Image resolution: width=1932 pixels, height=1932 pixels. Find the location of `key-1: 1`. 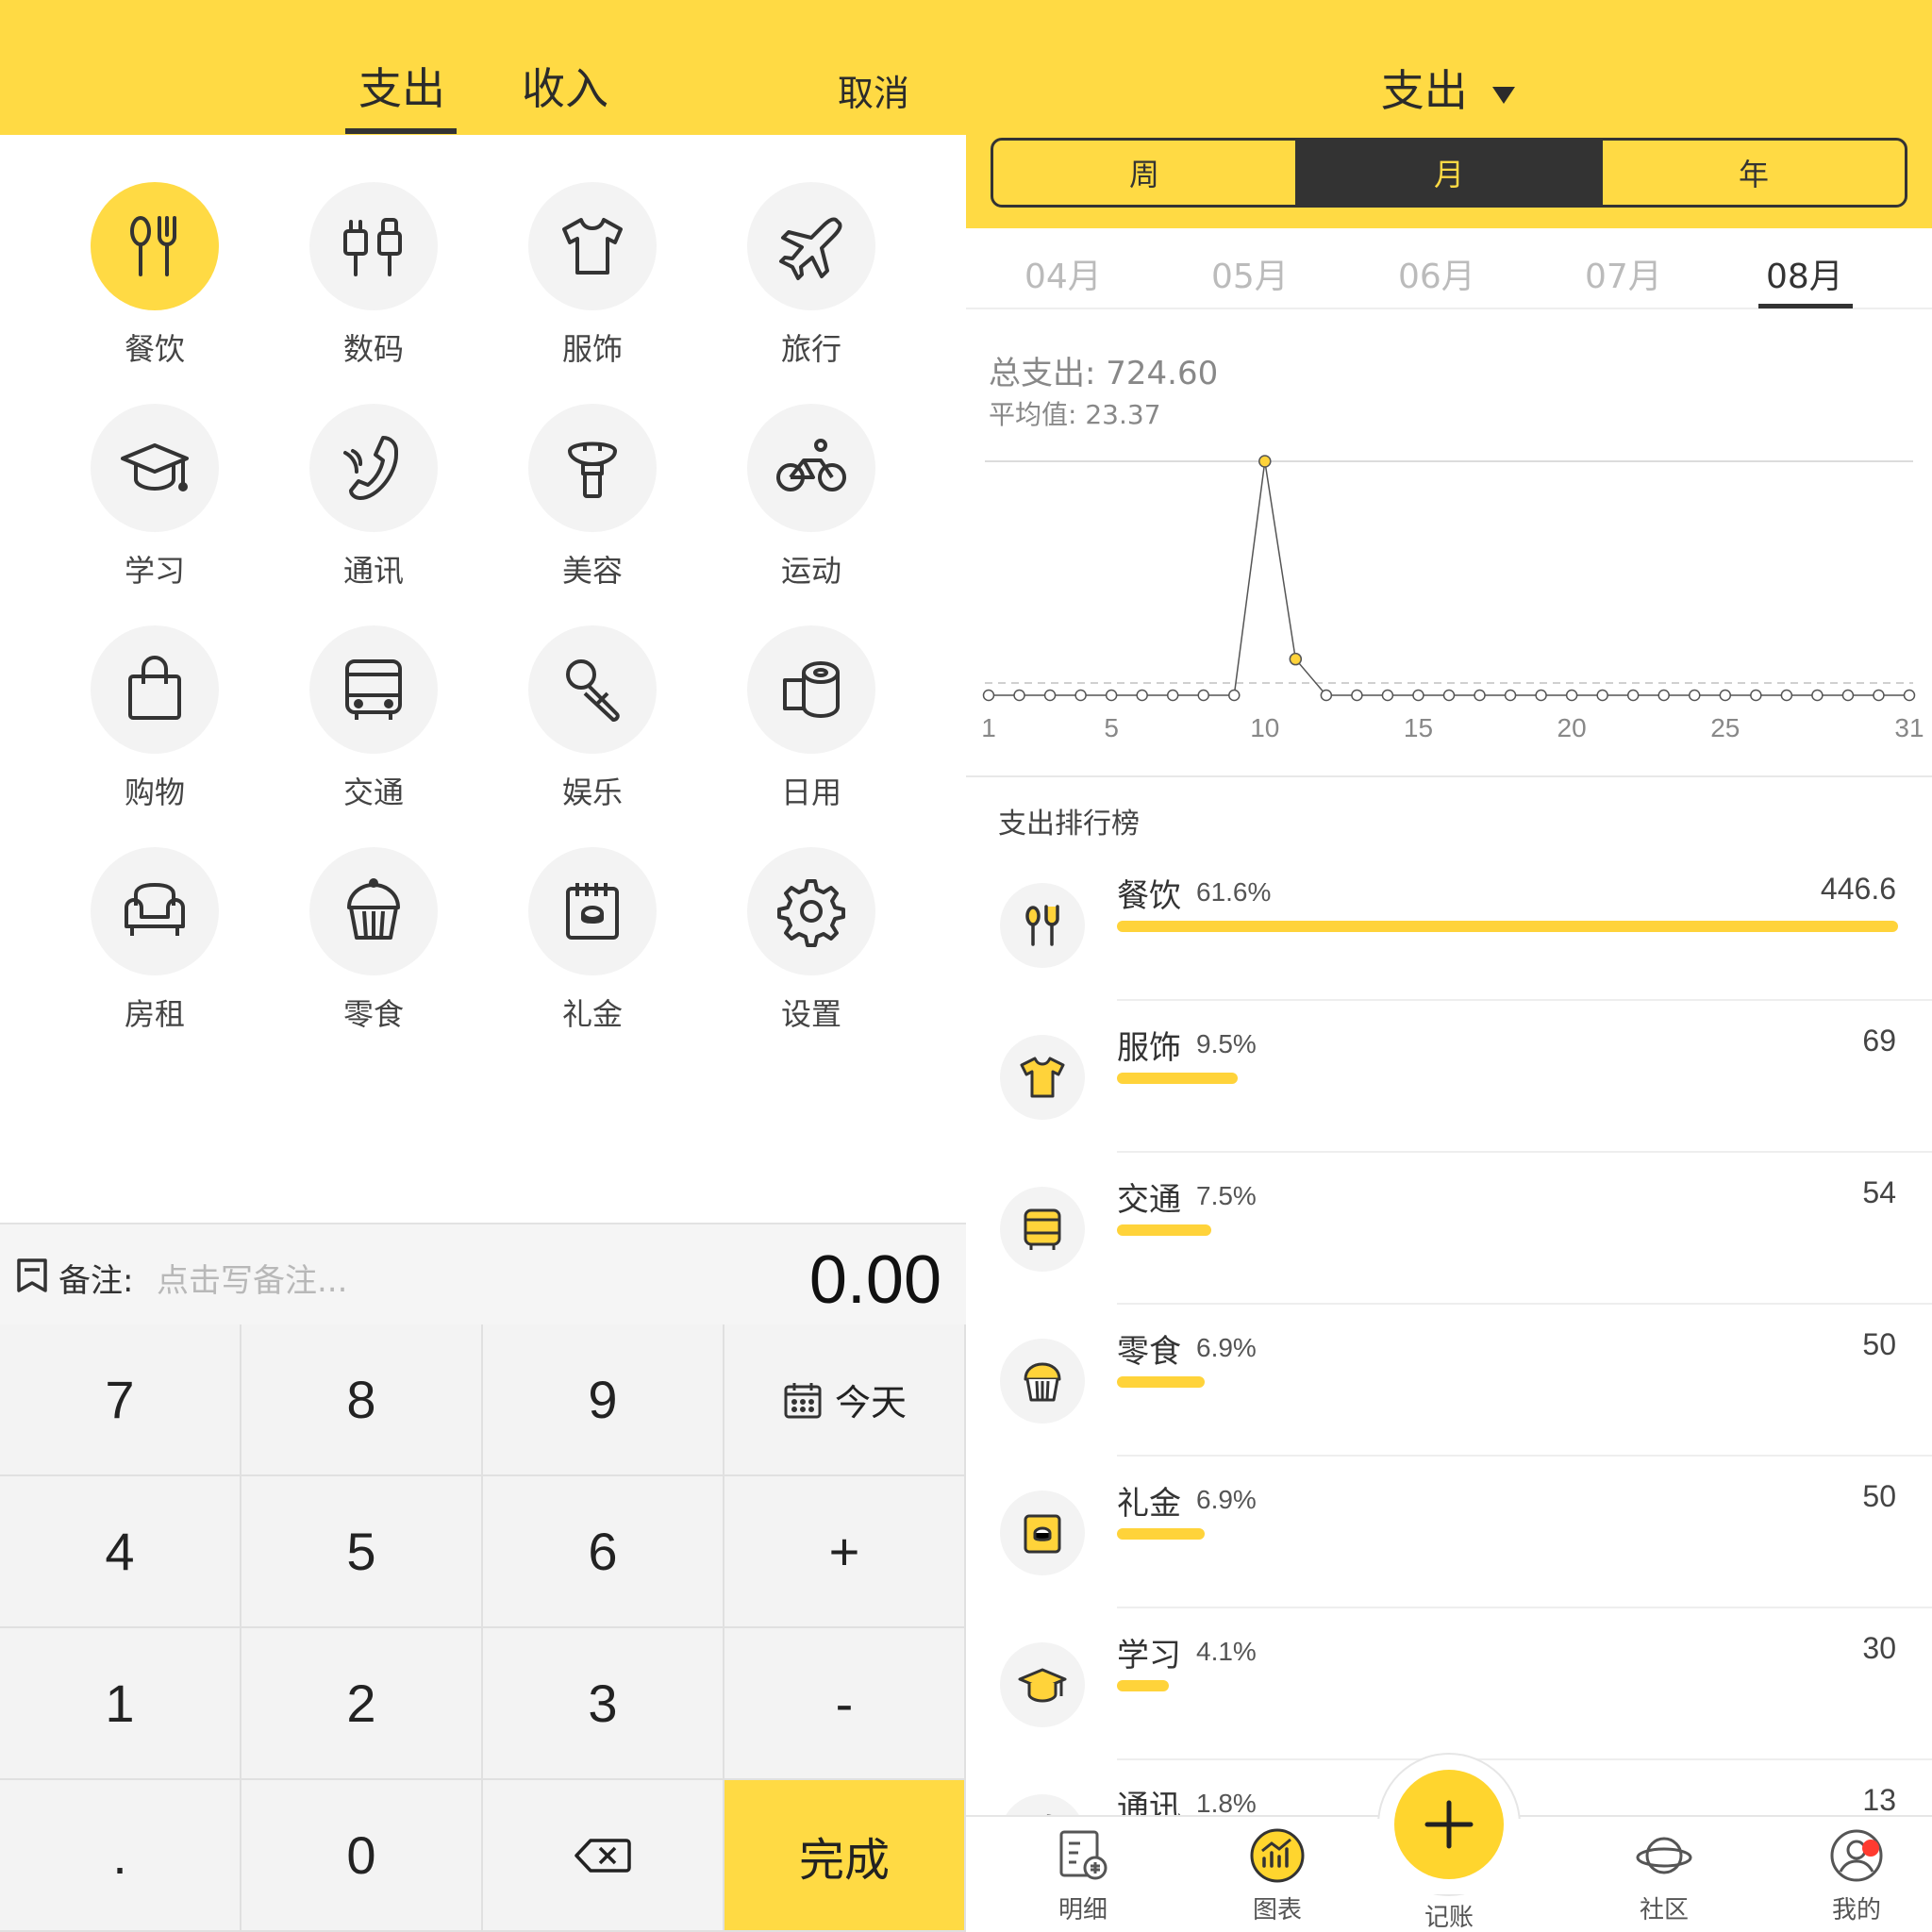

key-1: 1 is located at coordinates (121, 1704).